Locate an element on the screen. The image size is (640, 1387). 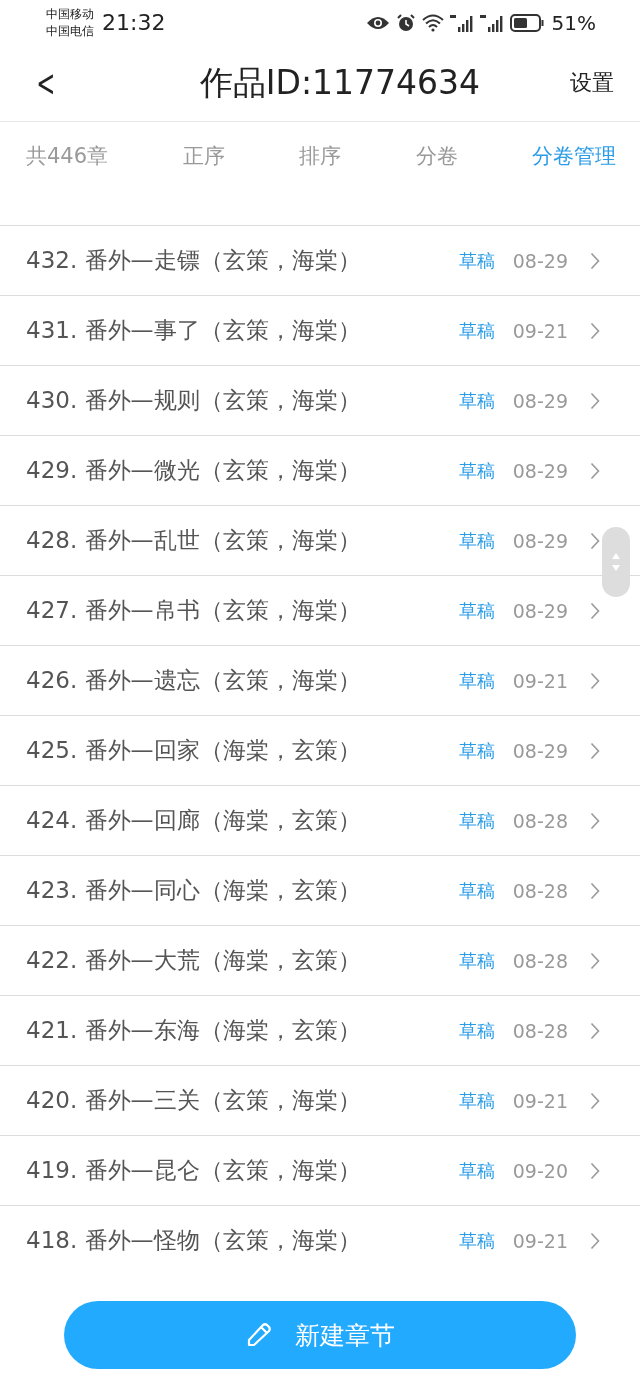
chapter-title: 420. 番外—三关（玄策，海棠） is located at coordinates (242, 1100).